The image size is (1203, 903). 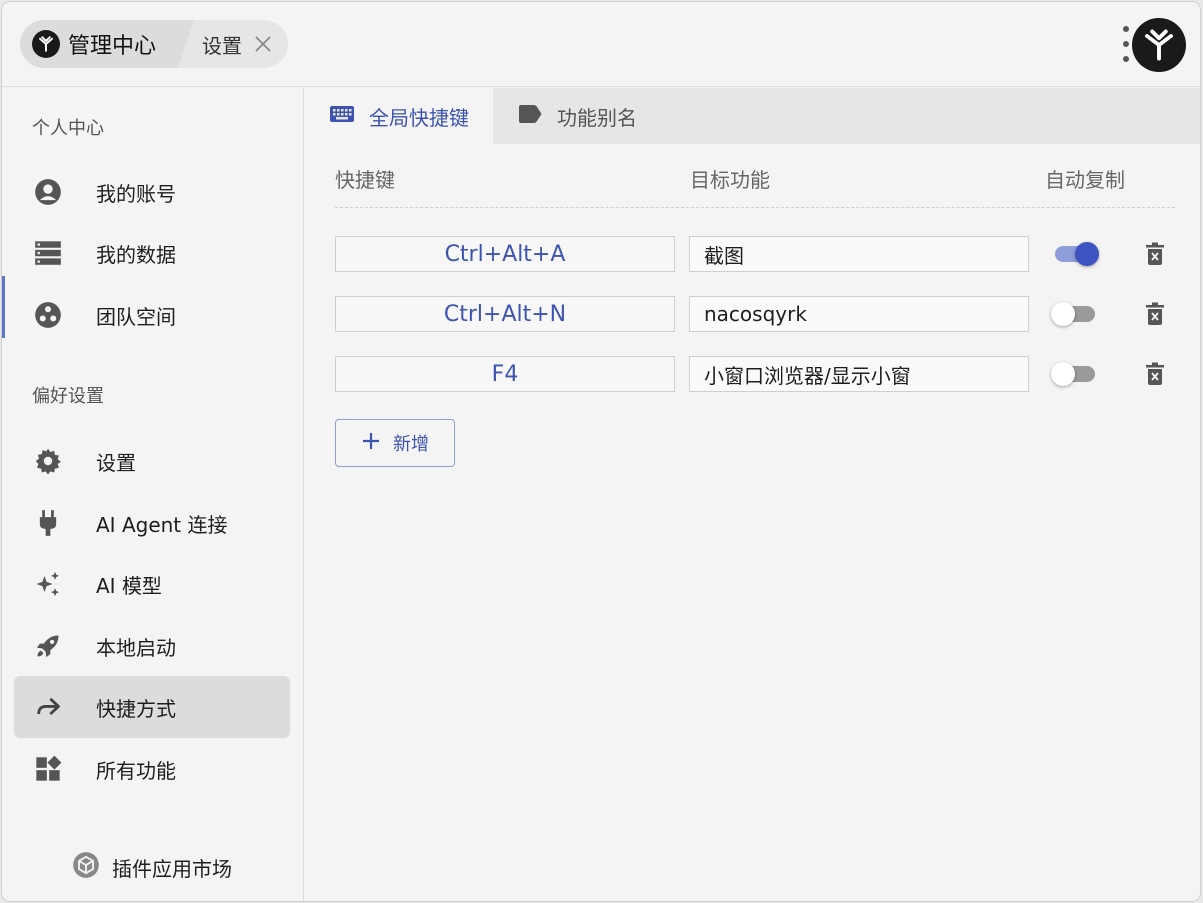 What do you see at coordinates (505, 314) in the screenshot?
I see `shortcut-key-field: Ctrl+Alt+N` at bounding box center [505, 314].